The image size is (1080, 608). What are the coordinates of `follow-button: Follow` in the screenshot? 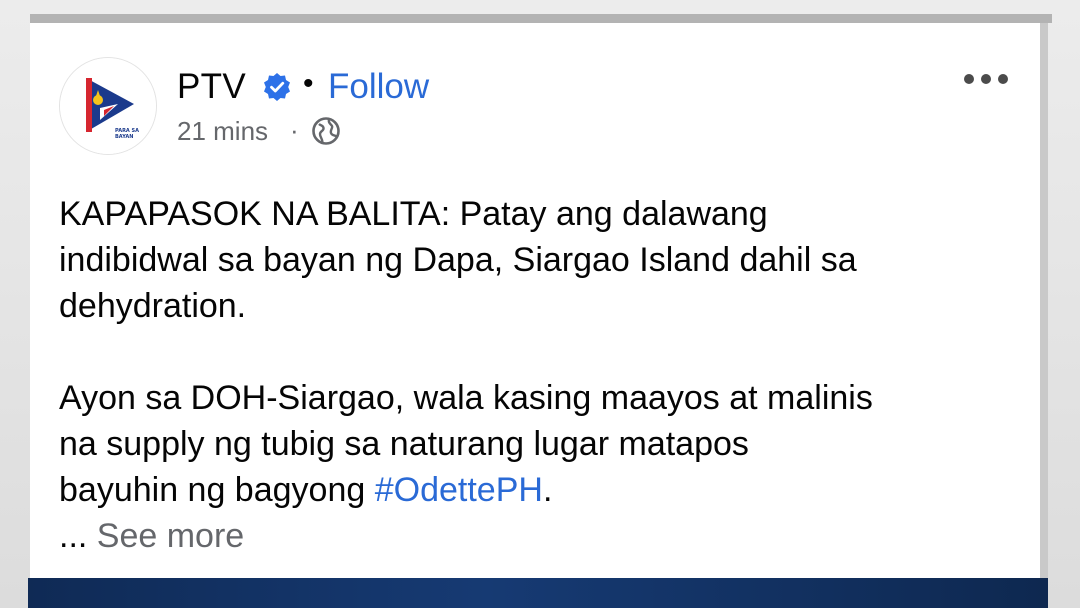 It's located at (378, 87).